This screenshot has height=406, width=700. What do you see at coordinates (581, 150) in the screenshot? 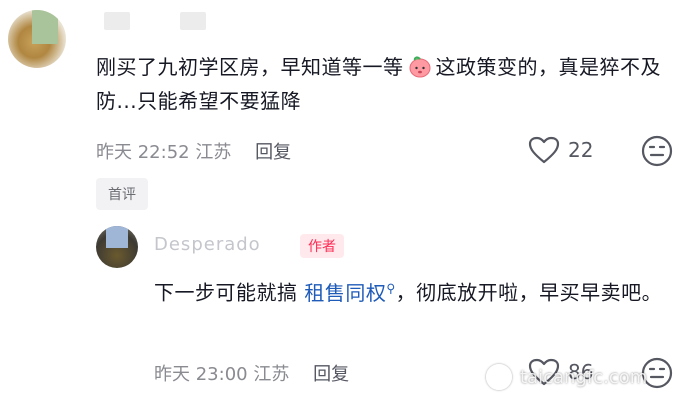
I see `like-count: 22` at bounding box center [581, 150].